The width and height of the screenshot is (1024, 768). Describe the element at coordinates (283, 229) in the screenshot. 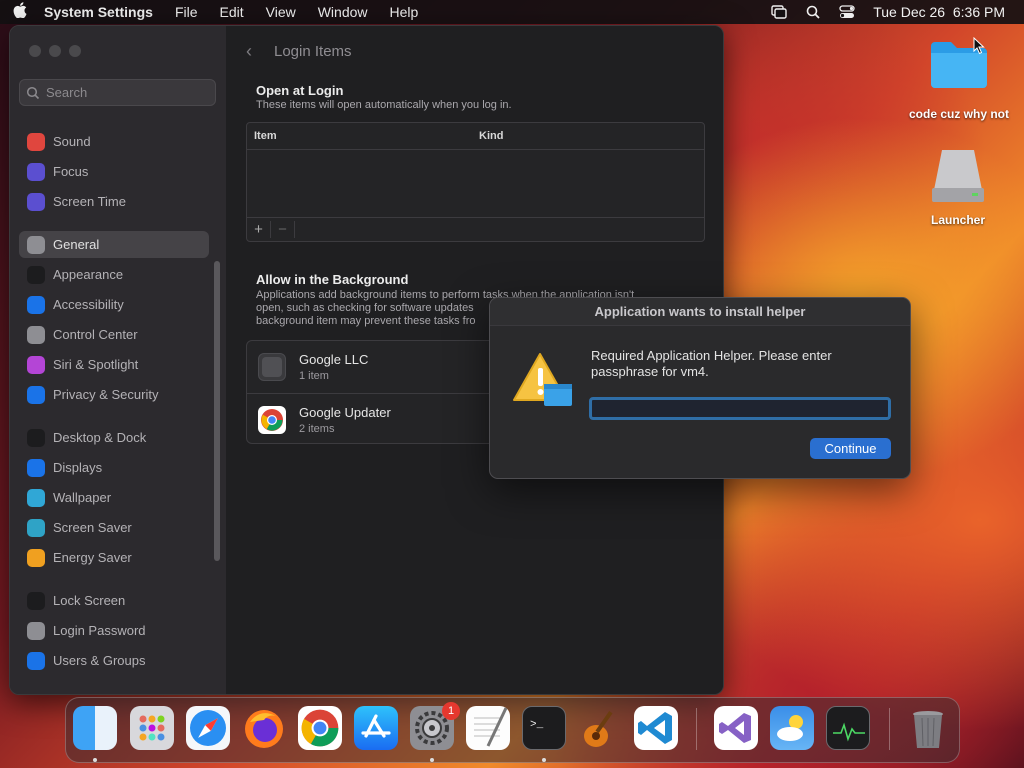

I see `remove-login-item-button: −` at that location.